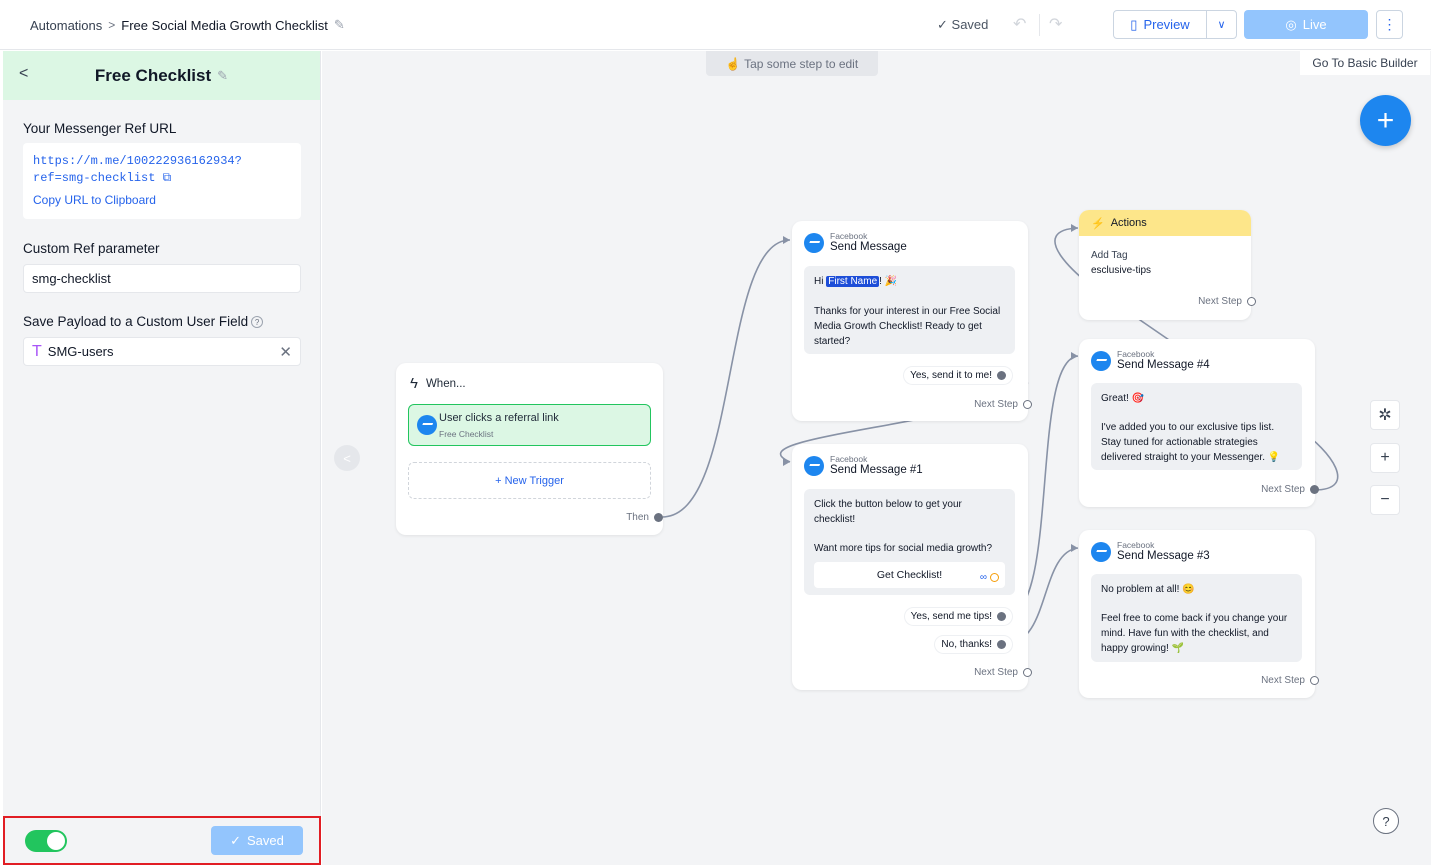 This screenshot has width=1431, height=867. I want to click on then-connector: Then, so click(644, 517).